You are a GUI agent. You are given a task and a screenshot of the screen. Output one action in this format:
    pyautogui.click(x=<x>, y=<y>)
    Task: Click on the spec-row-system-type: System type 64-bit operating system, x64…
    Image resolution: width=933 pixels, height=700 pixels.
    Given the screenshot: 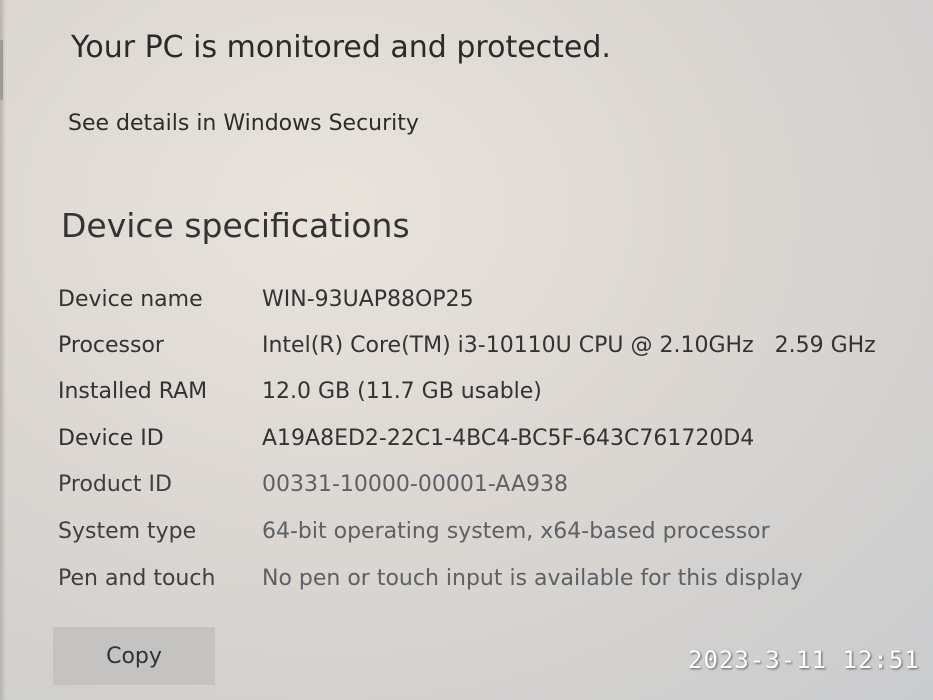 What is the action you would take?
    pyautogui.click(x=466, y=539)
    